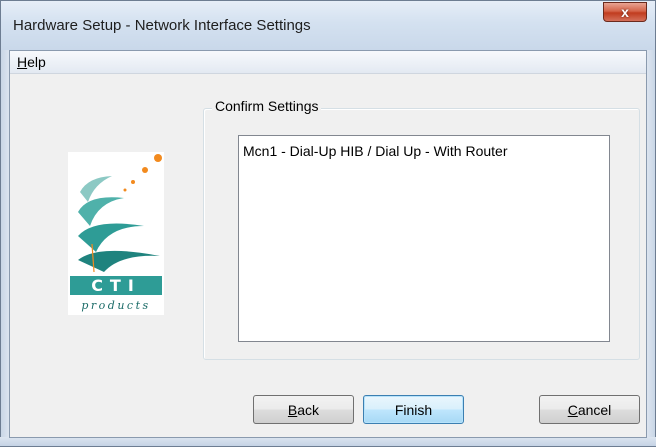 The height and width of the screenshot is (447, 656). Describe the element at coordinates (36, 62) in the screenshot. I see `menu-help-label: elp` at that location.